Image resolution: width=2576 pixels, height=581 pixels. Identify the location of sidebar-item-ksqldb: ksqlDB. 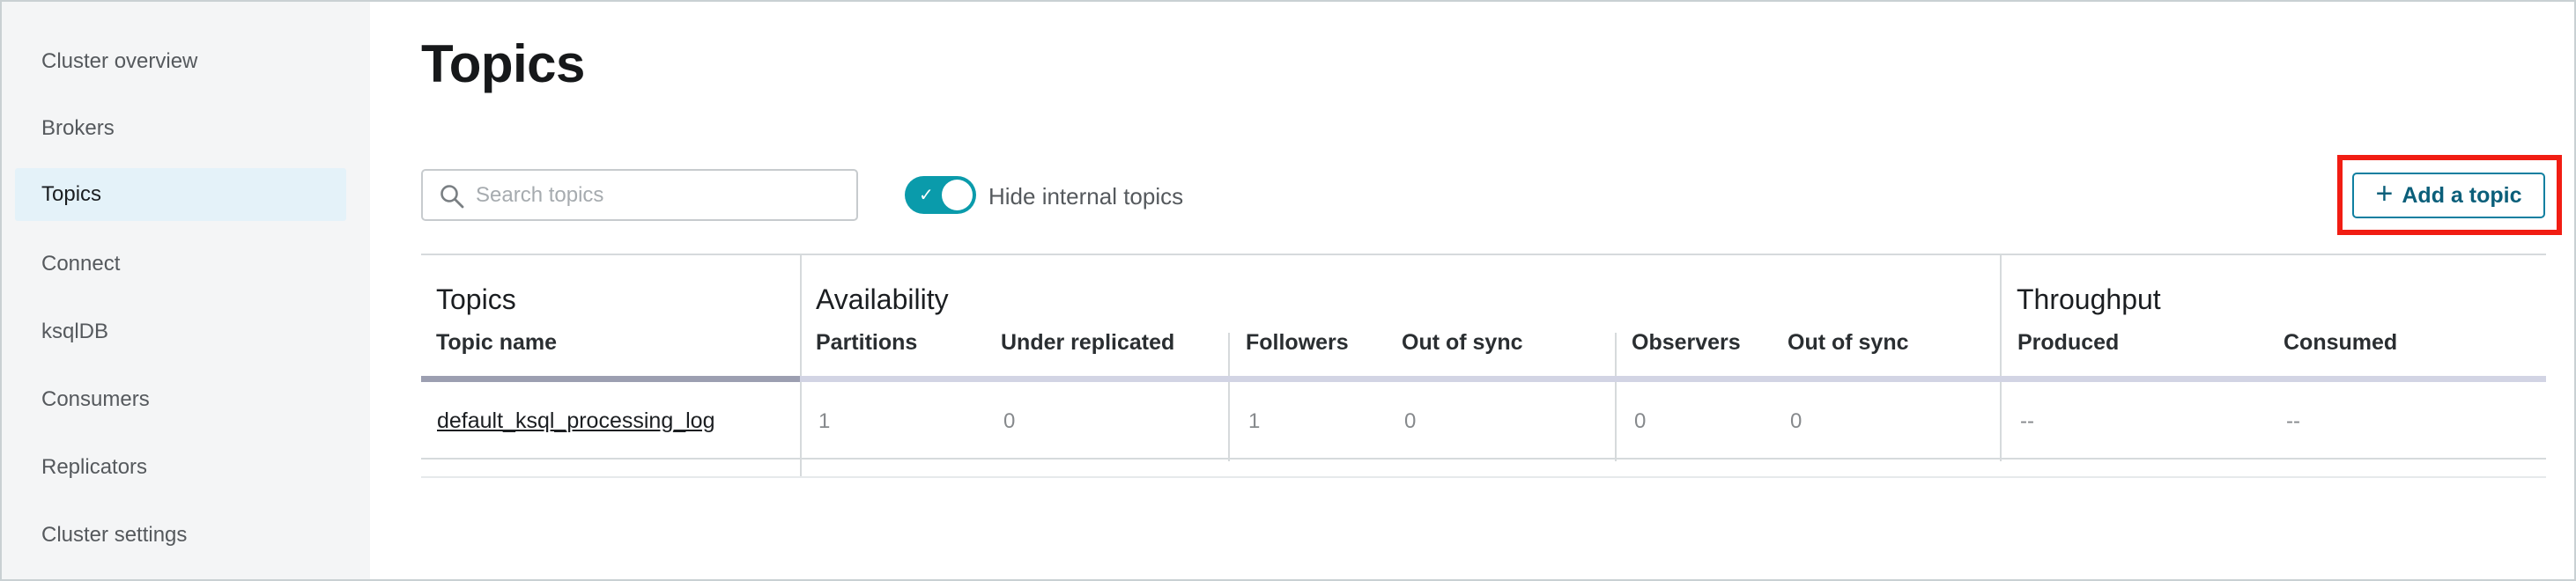
(181, 331).